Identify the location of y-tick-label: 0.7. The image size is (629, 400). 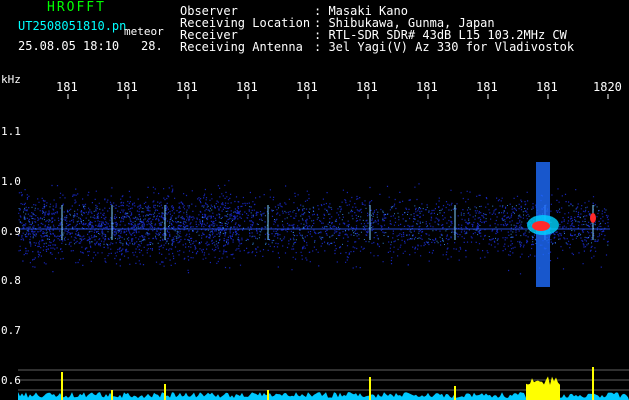
(11, 330).